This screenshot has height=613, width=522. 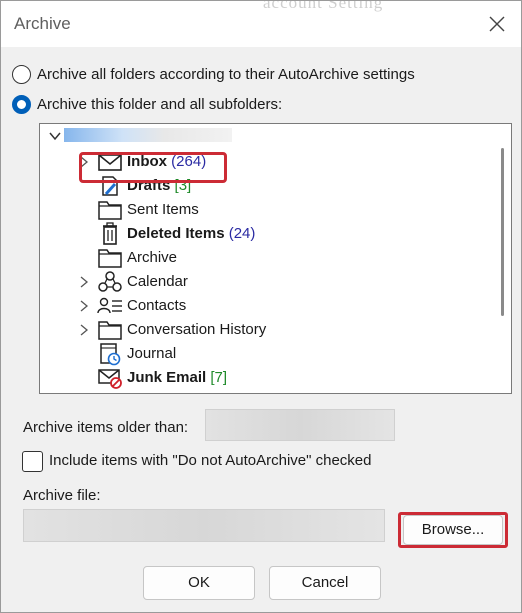 What do you see at coordinates (21, 104) in the screenshot?
I see `archive-folder-radio` at bounding box center [21, 104].